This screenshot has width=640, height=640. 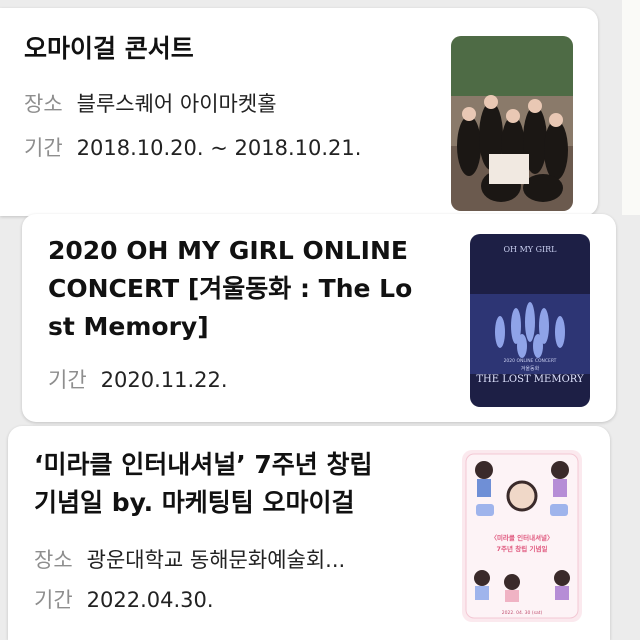 I want to click on poster-line-2: 7주년 창립 기념일, so click(x=522, y=548).